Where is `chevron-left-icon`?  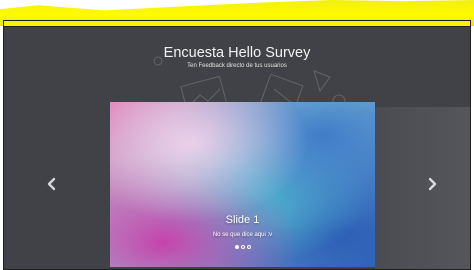 chevron-left-icon is located at coordinates (51, 184).